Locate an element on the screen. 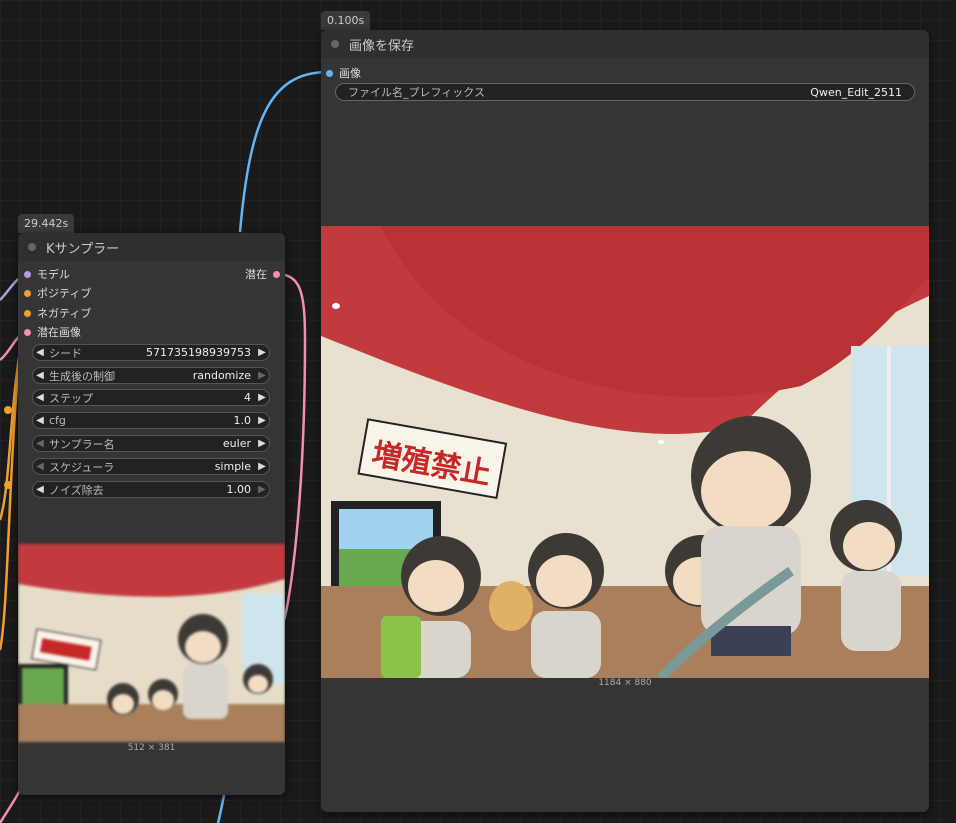 This screenshot has width=956, height=823. input-label: モデル is located at coordinates (53, 274).